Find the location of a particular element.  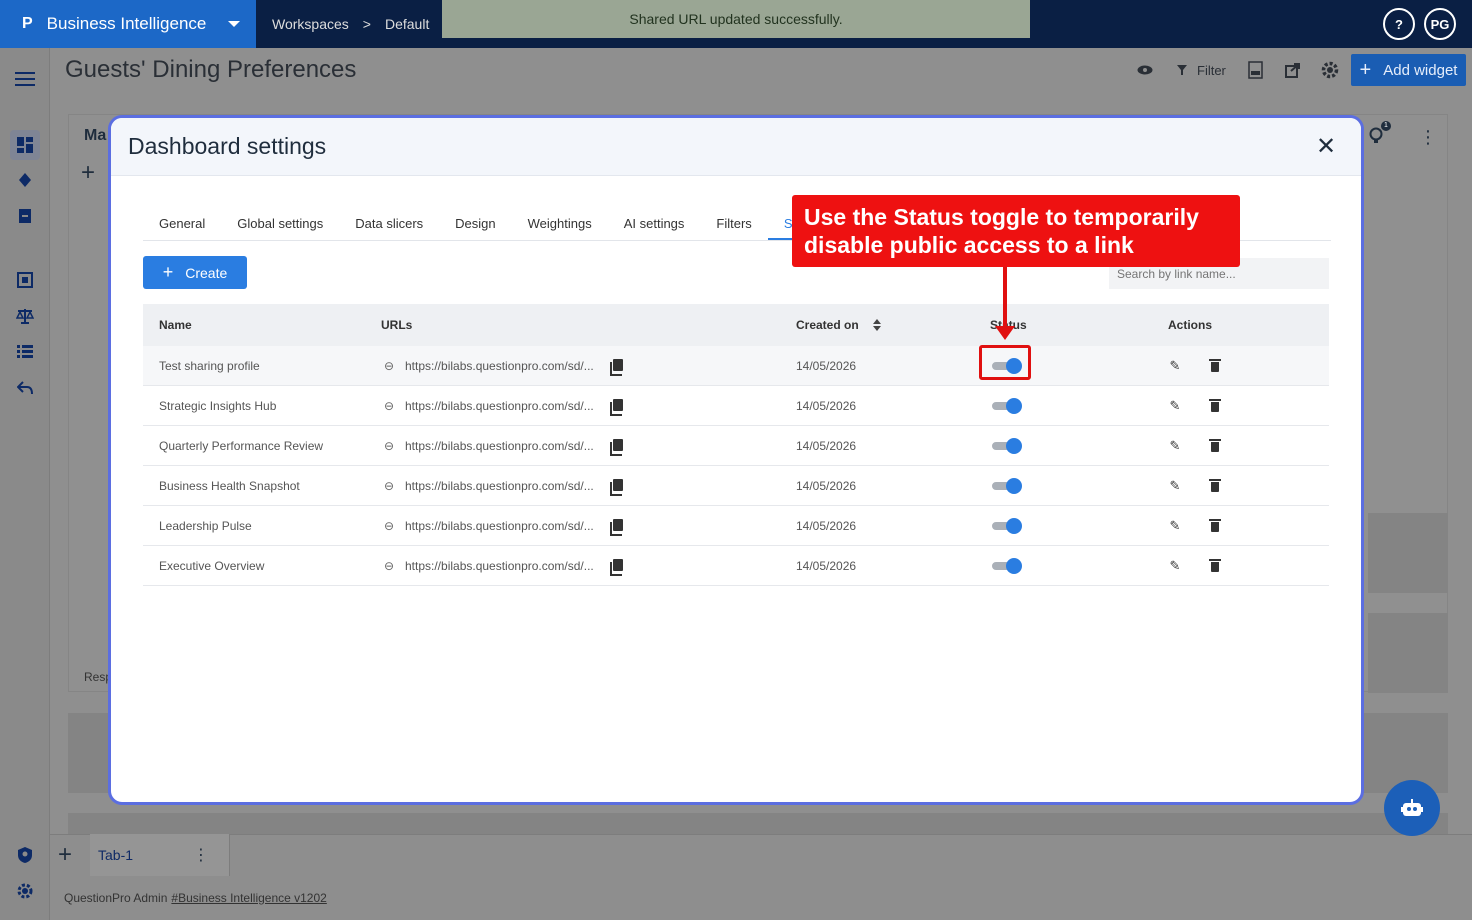

report-icon is located at coordinates (25, 216).